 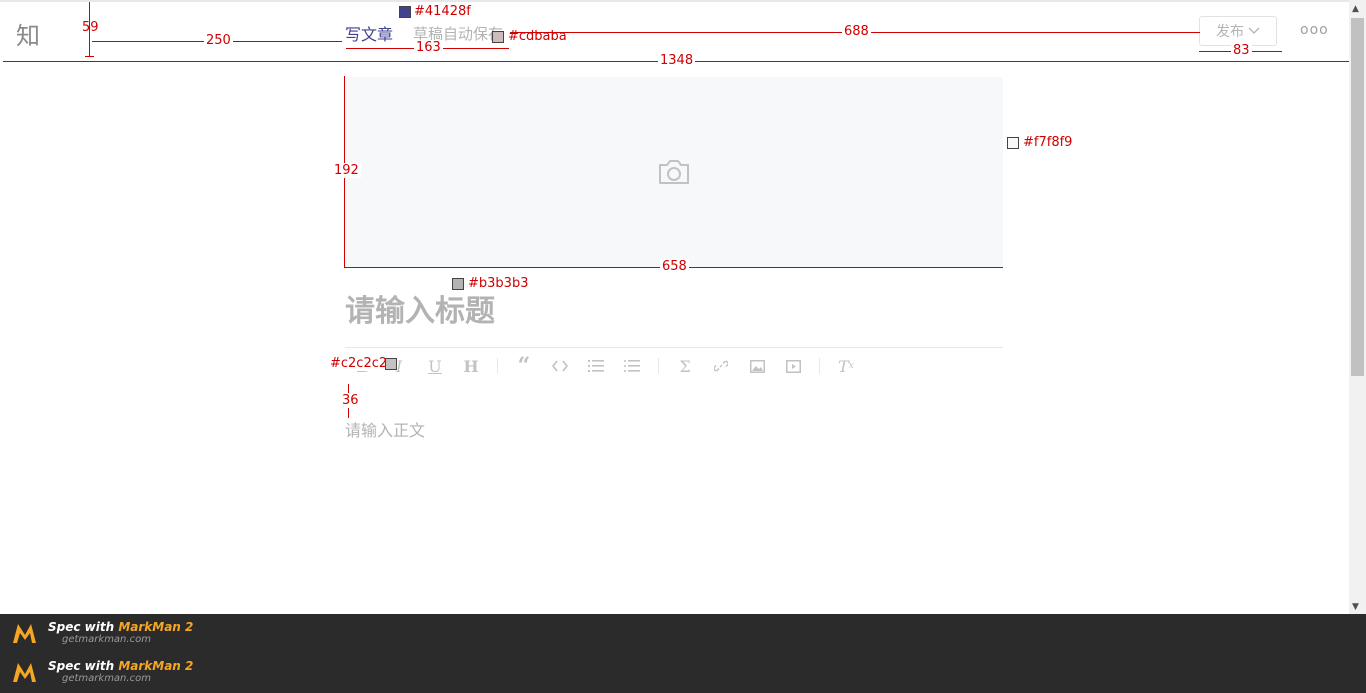 I want to click on dim-logo-gap: 250, so click(x=218, y=40).